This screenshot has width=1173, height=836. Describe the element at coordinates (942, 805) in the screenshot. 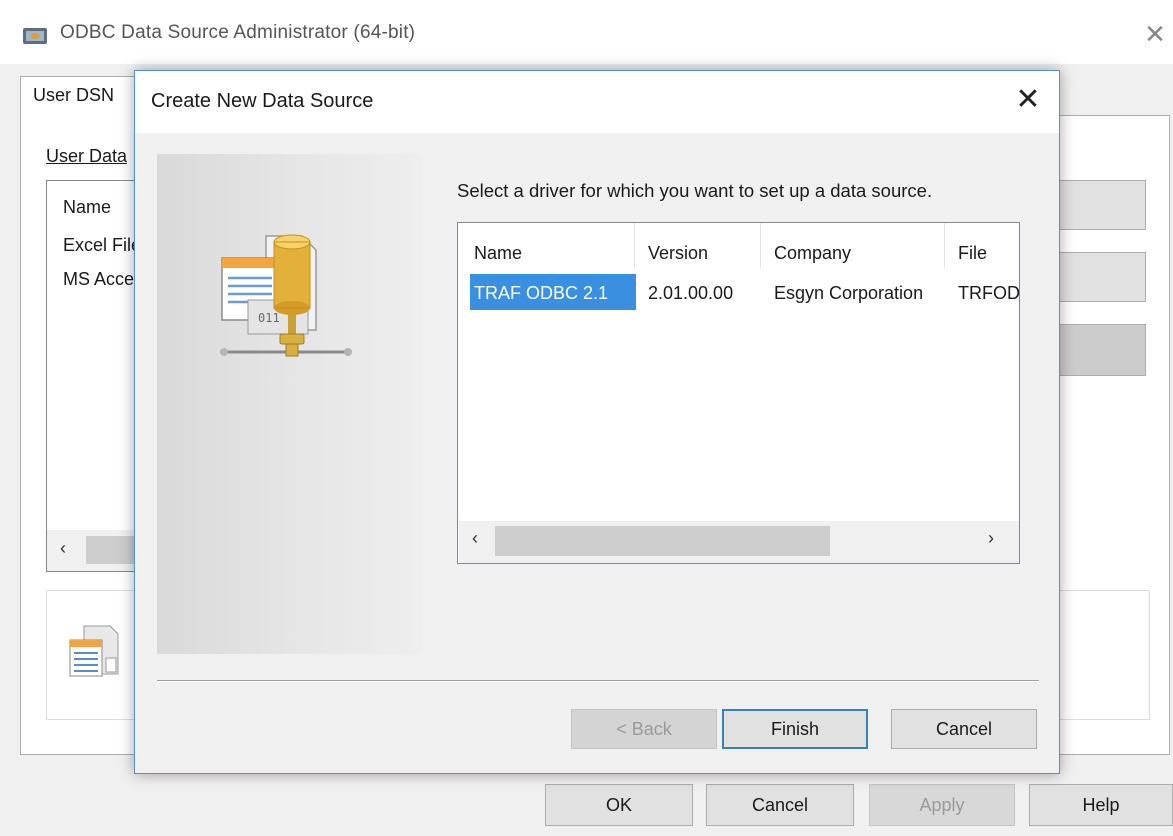

I see `apply-button: Apply` at that location.